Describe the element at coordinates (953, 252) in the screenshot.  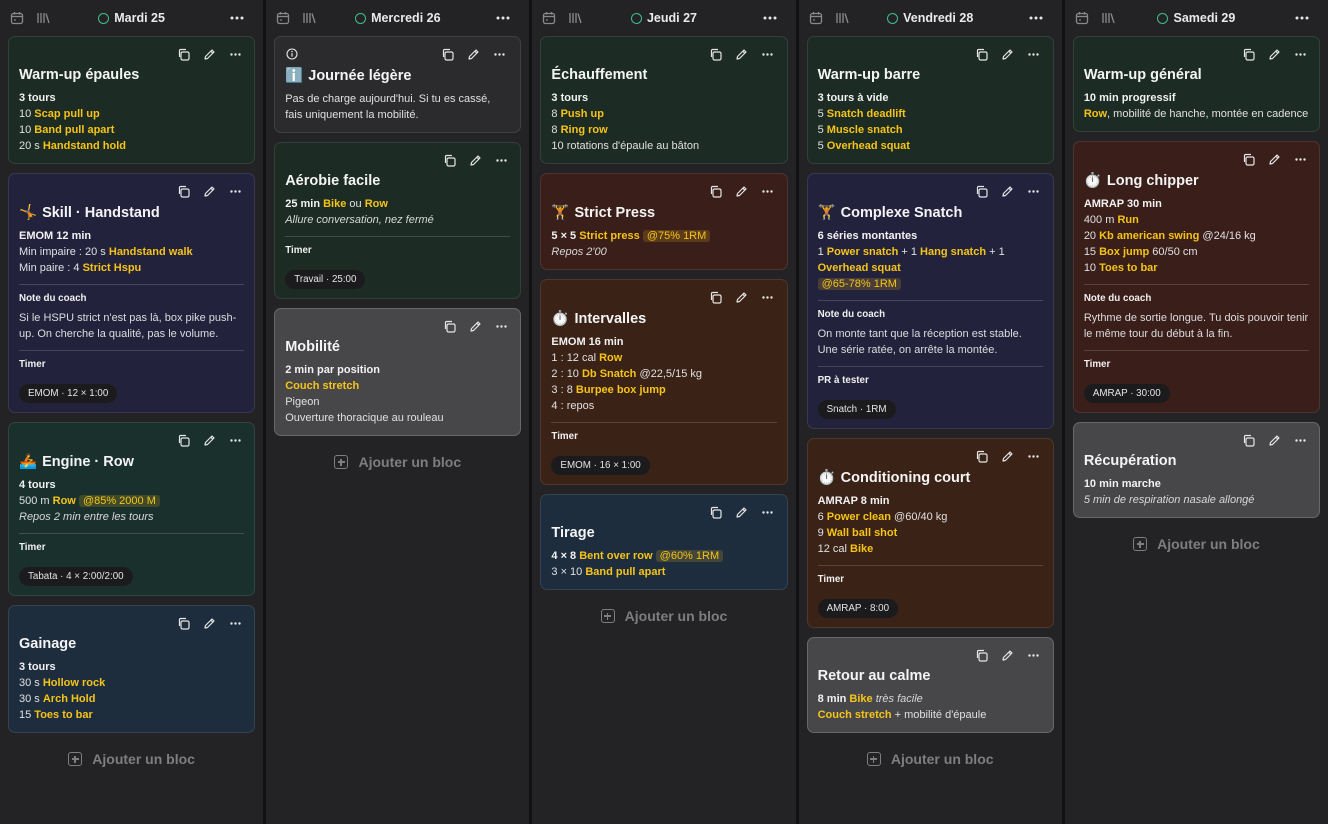
I see `exercise-link: Hang snatch` at that location.